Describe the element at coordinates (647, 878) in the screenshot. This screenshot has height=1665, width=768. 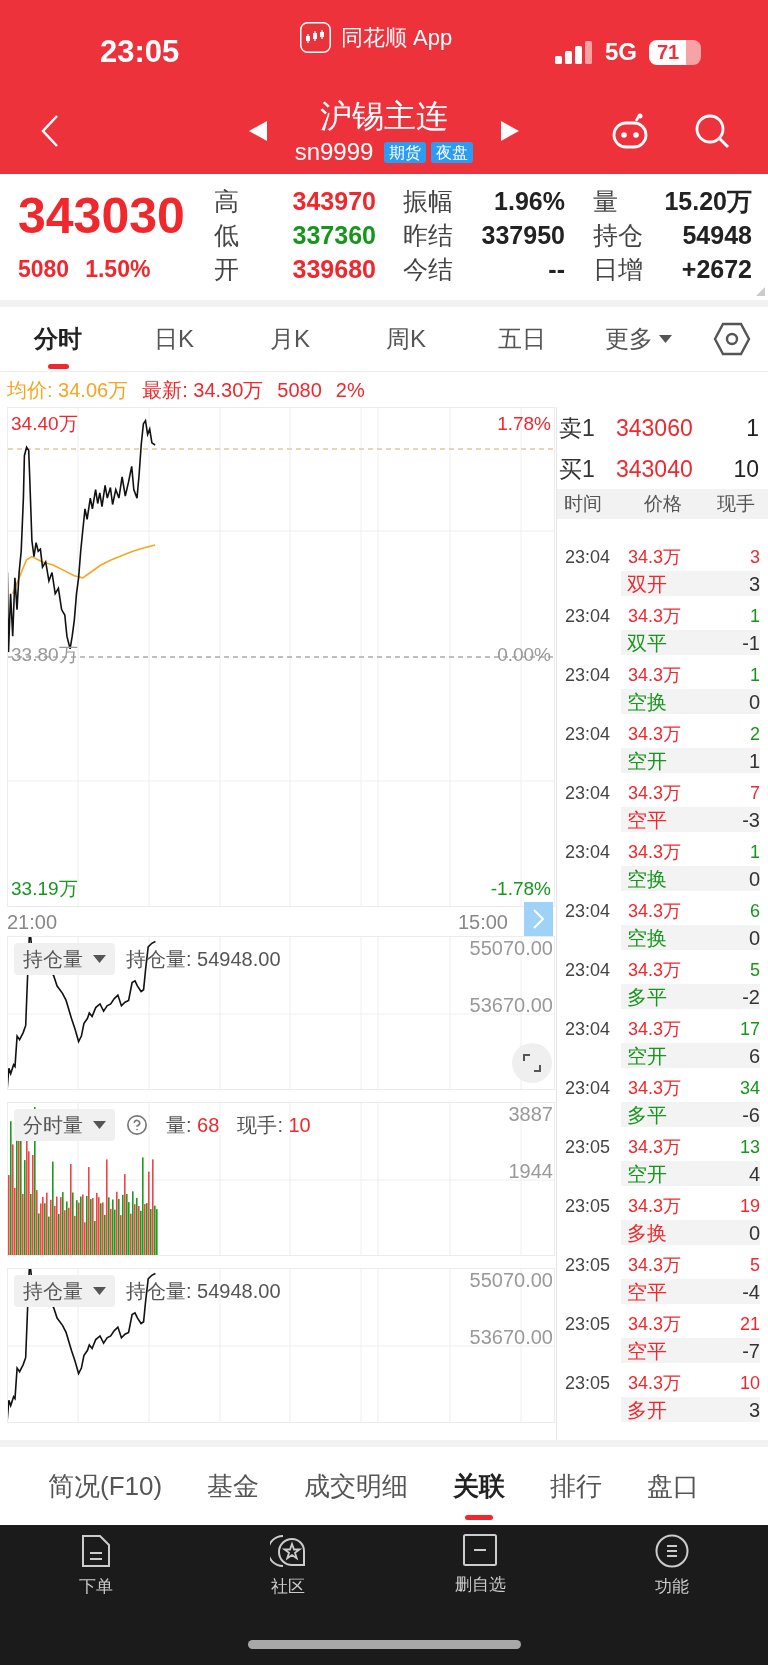
I see `trade-type: 空换` at that location.